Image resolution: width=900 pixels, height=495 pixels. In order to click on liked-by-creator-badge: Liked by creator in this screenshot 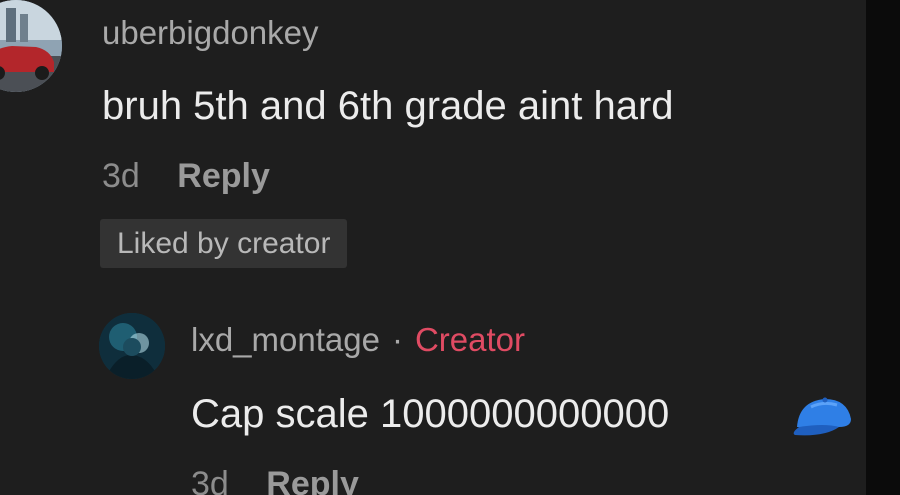, I will do `click(224, 243)`.